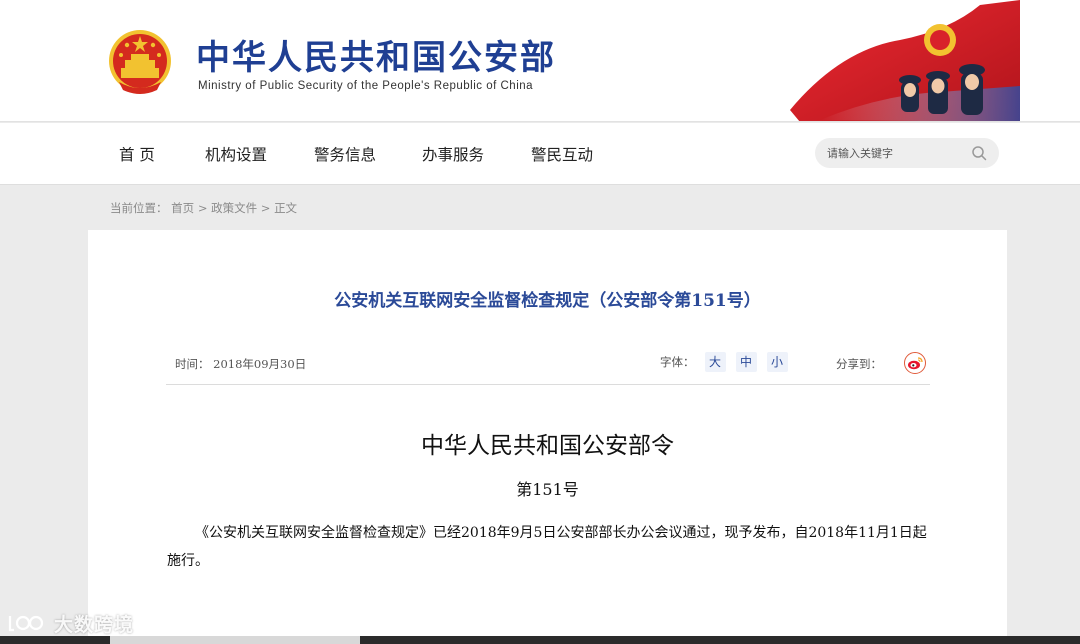 This screenshot has height=644, width=1080. Describe the element at coordinates (547, 446) in the screenshot. I see `document-heading: 中华人民共和国公安部令` at that location.